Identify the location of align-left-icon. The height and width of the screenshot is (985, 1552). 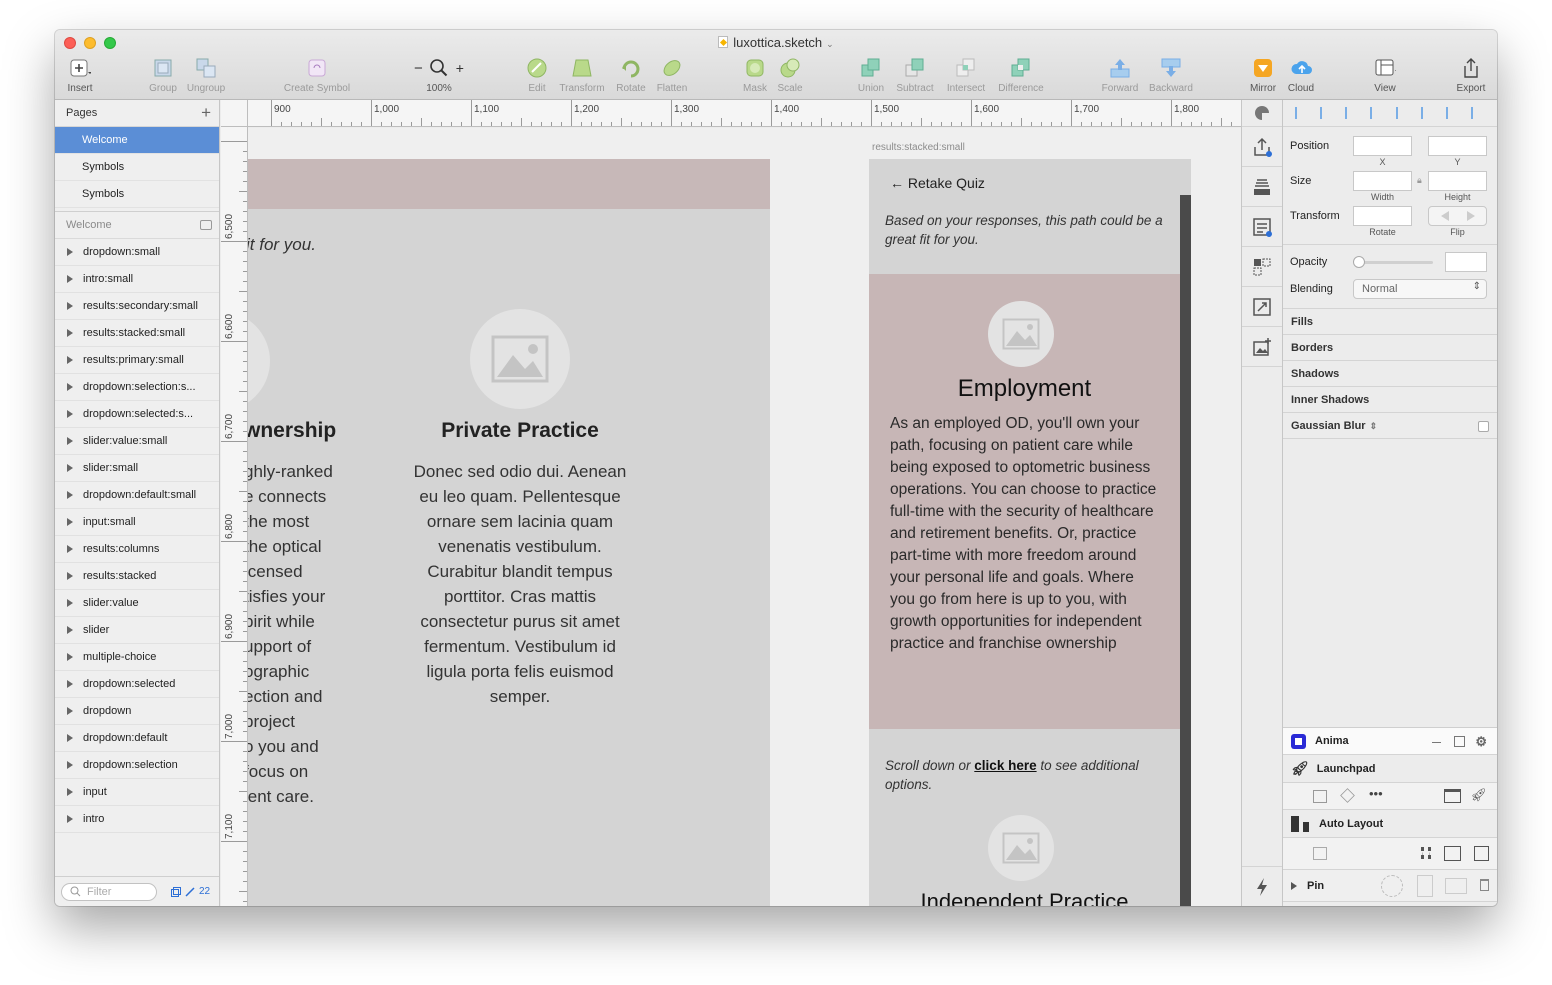
(1352, 113).